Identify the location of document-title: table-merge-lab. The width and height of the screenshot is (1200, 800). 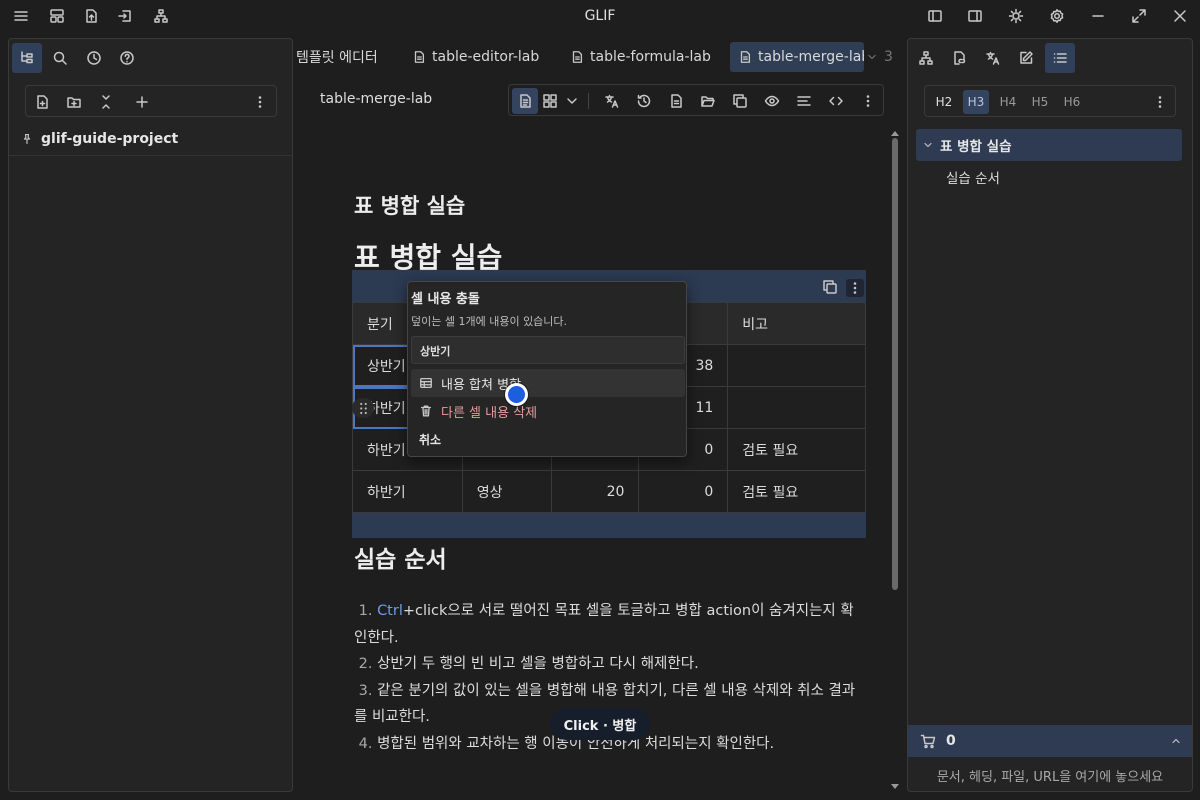
(376, 99).